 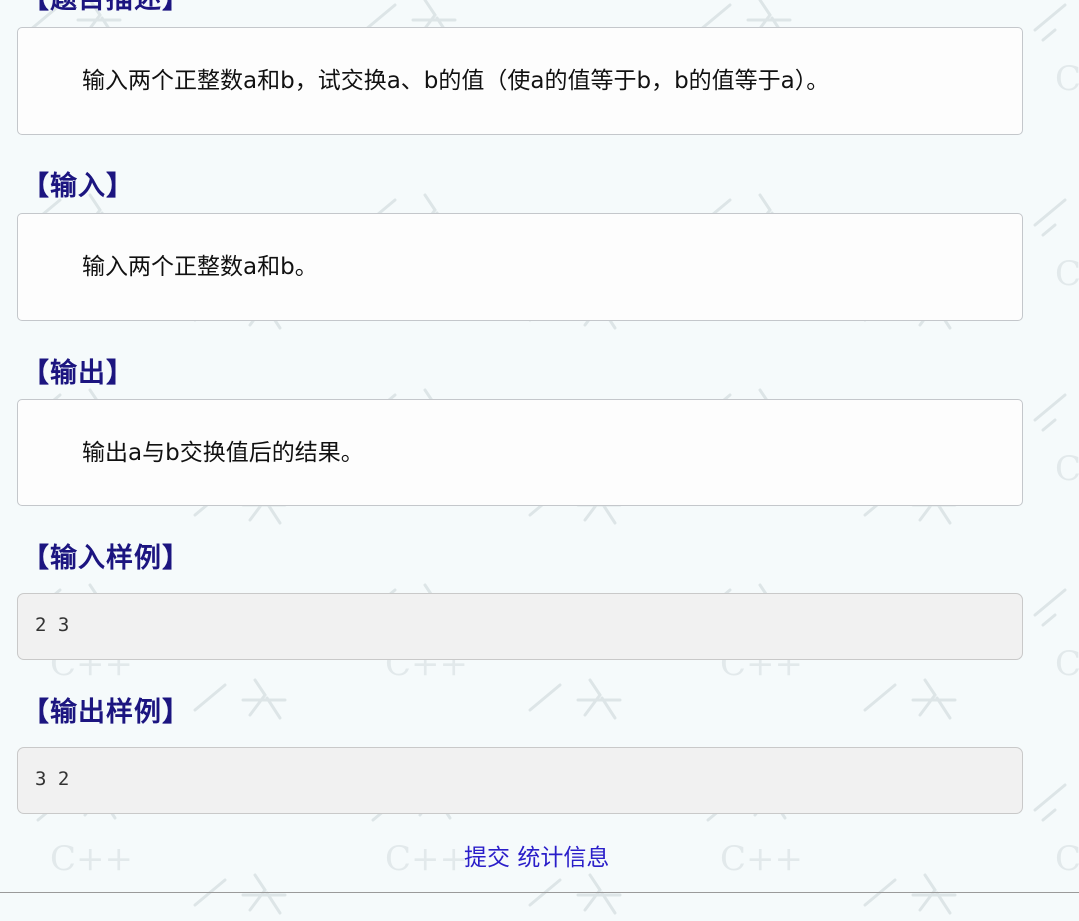 I want to click on input-title: 【输入】, so click(x=78, y=186).